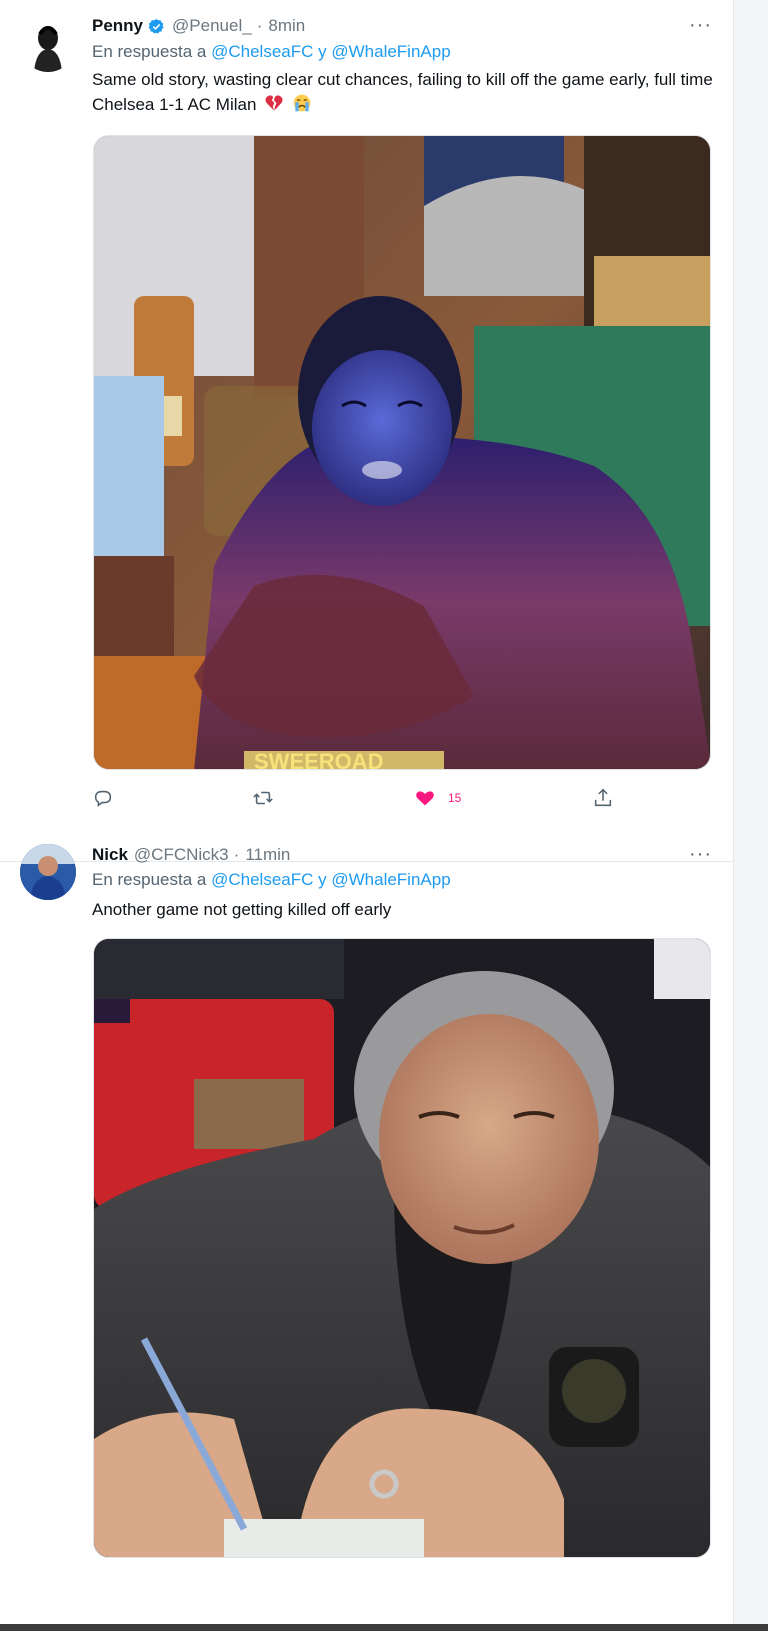 The image size is (768, 1631). Describe the element at coordinates (181, 855) in the screenshot. I see `author-handle: @CFCNick3` at that location.